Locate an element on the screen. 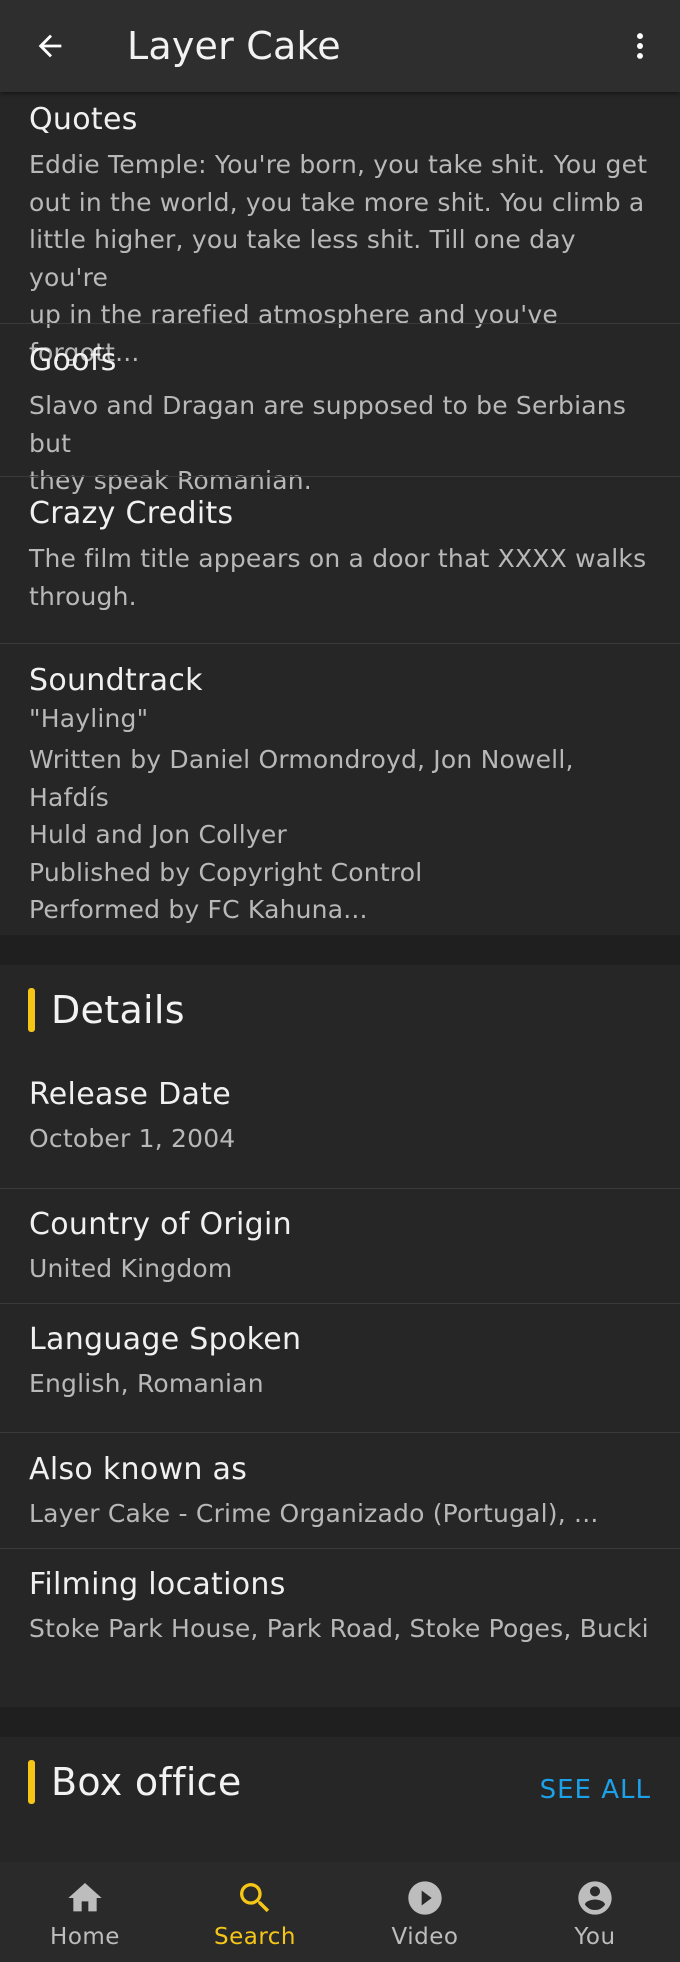  more-options-button is located at coordinates (640, 46).